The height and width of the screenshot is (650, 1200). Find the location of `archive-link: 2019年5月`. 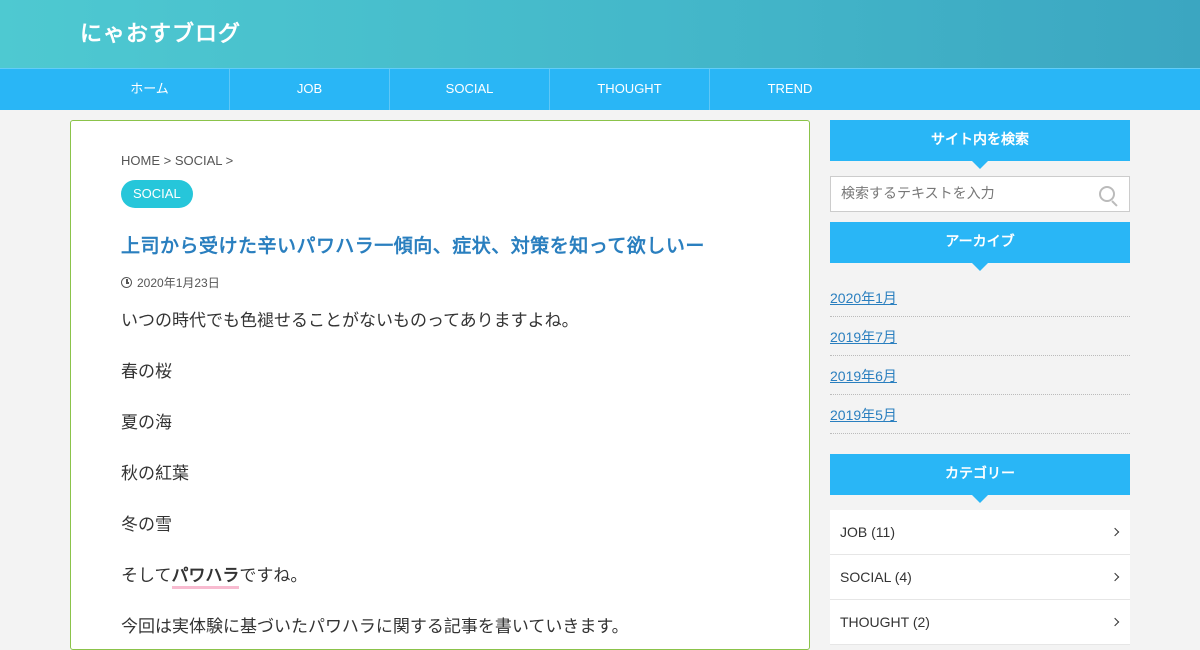

archive-link: 2019年5月 is located at coordinates (863, 415).